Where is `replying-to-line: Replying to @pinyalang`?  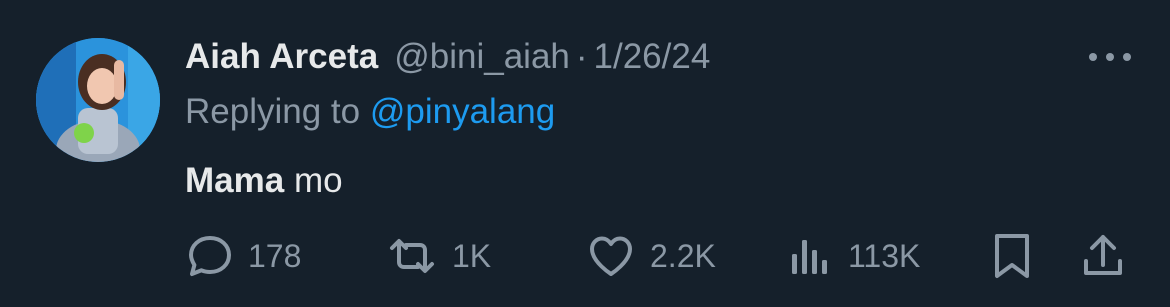 replying-to-line: Replying to @pinyalang is located at coordinates (370, 112).